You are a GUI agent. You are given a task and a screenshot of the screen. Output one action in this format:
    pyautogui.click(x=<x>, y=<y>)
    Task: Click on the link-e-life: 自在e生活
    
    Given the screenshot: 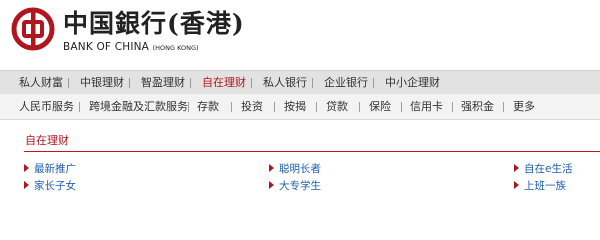 What is the action you would take?
    pyautogui.click(x=543, y=169)
    